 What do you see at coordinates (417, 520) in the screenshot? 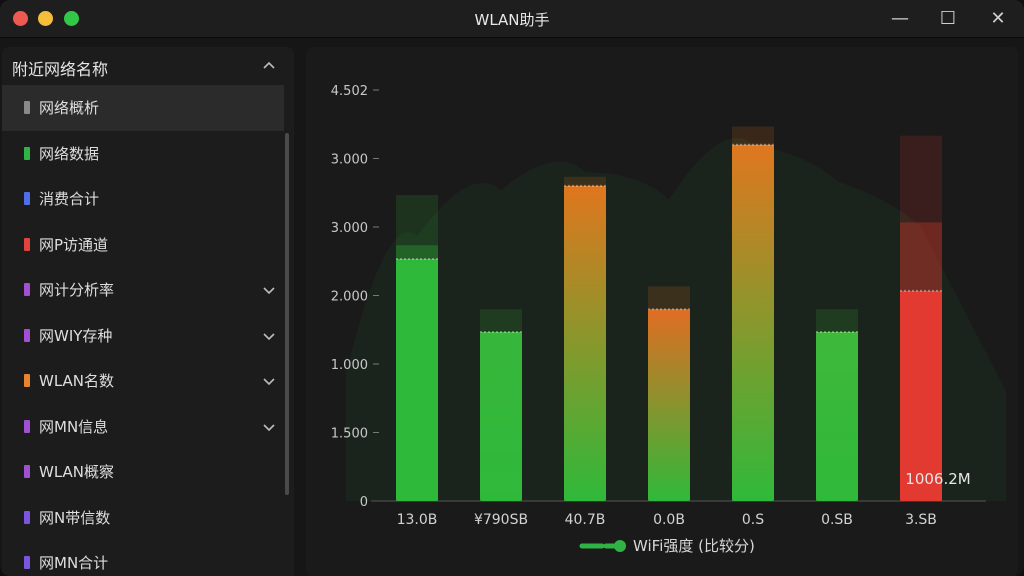
I see `x-tick-label: 13.0B` at bounding box center [417, 520].